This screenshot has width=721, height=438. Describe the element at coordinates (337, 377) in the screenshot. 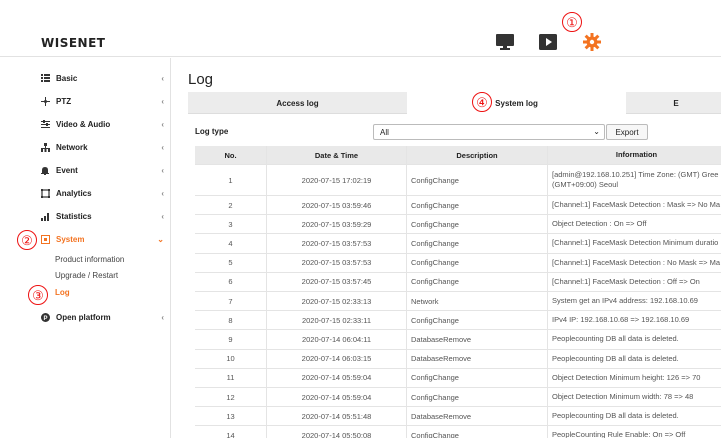

I see `cell-date-time: 2020-07-14 05:59:04` at that location.